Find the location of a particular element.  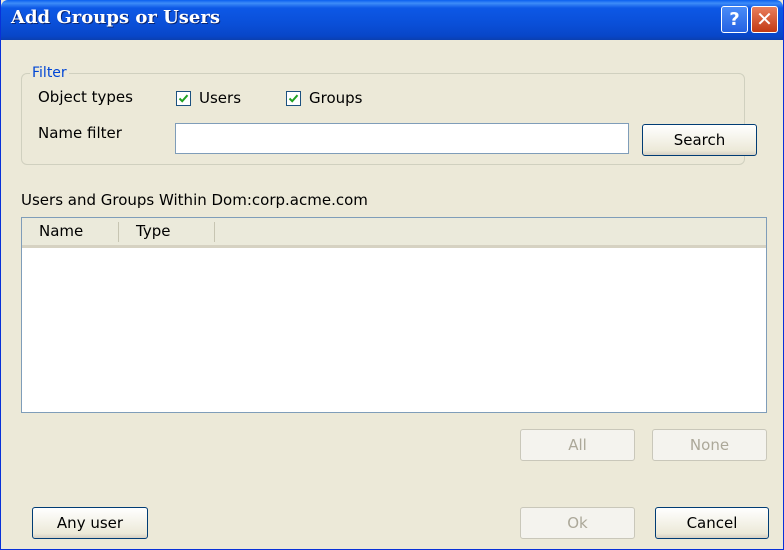

object-types-label: Object types is located at coordinates (85, 97).